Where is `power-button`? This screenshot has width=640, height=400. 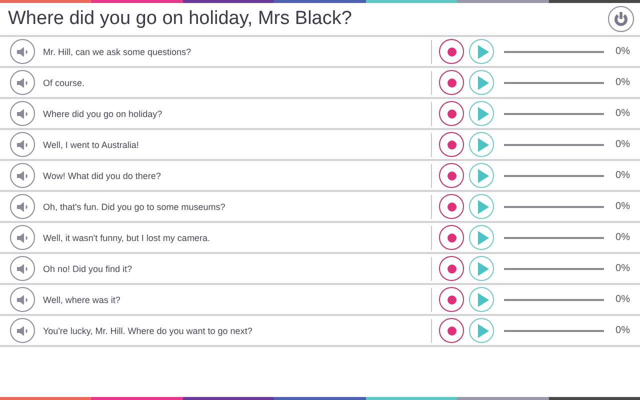 power-button is located at coordinates (621, 19).